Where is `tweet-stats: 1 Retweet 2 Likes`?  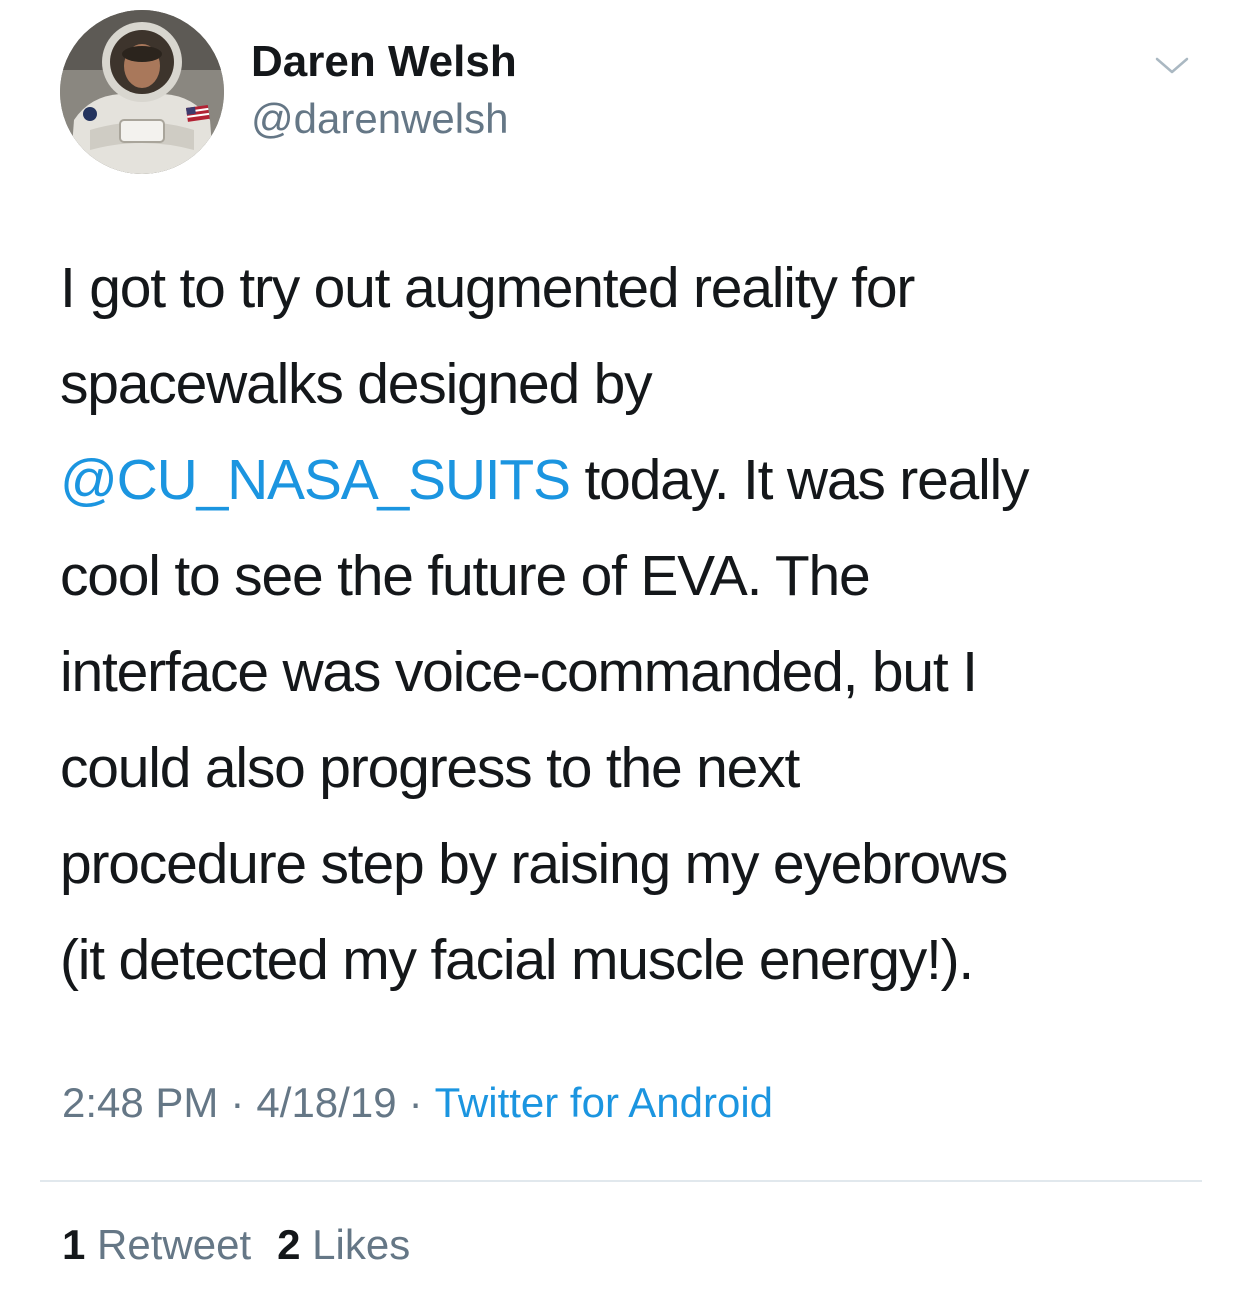
tweet-stats: 1 Retweet 2 Likes is located at coordinates (236, 1245).